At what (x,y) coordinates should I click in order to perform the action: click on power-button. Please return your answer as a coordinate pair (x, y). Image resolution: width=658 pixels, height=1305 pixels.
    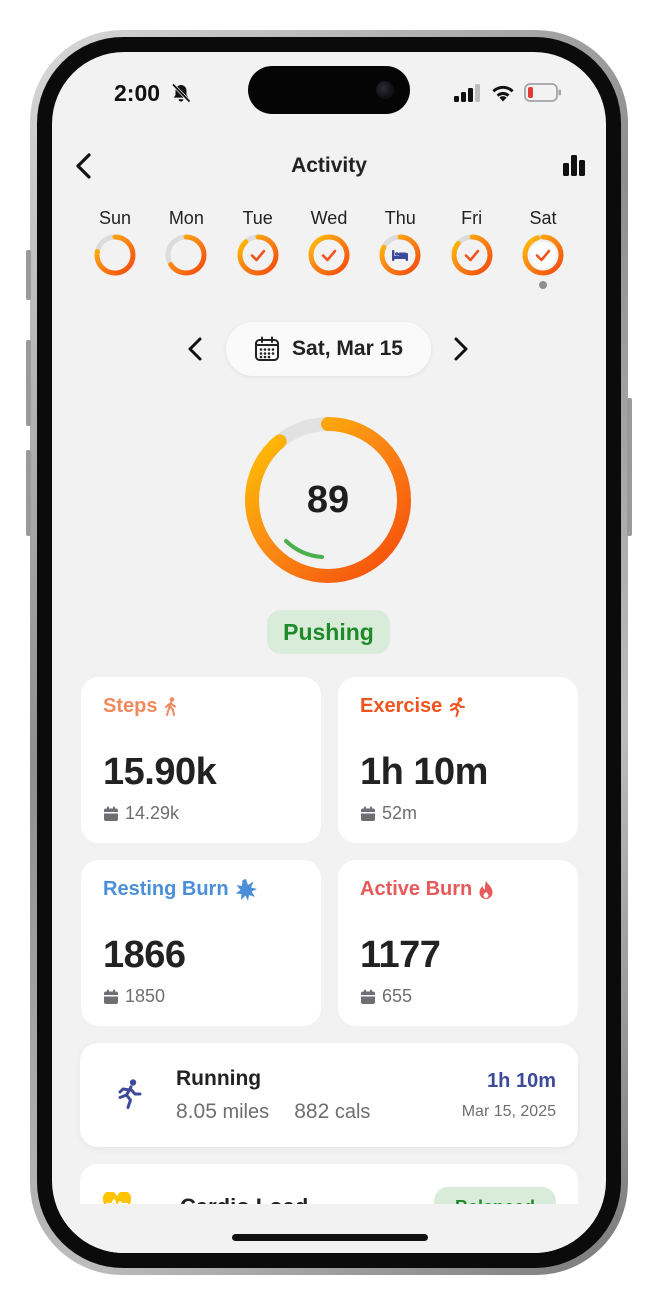
    Looking at the image, I should click on (629, 467).